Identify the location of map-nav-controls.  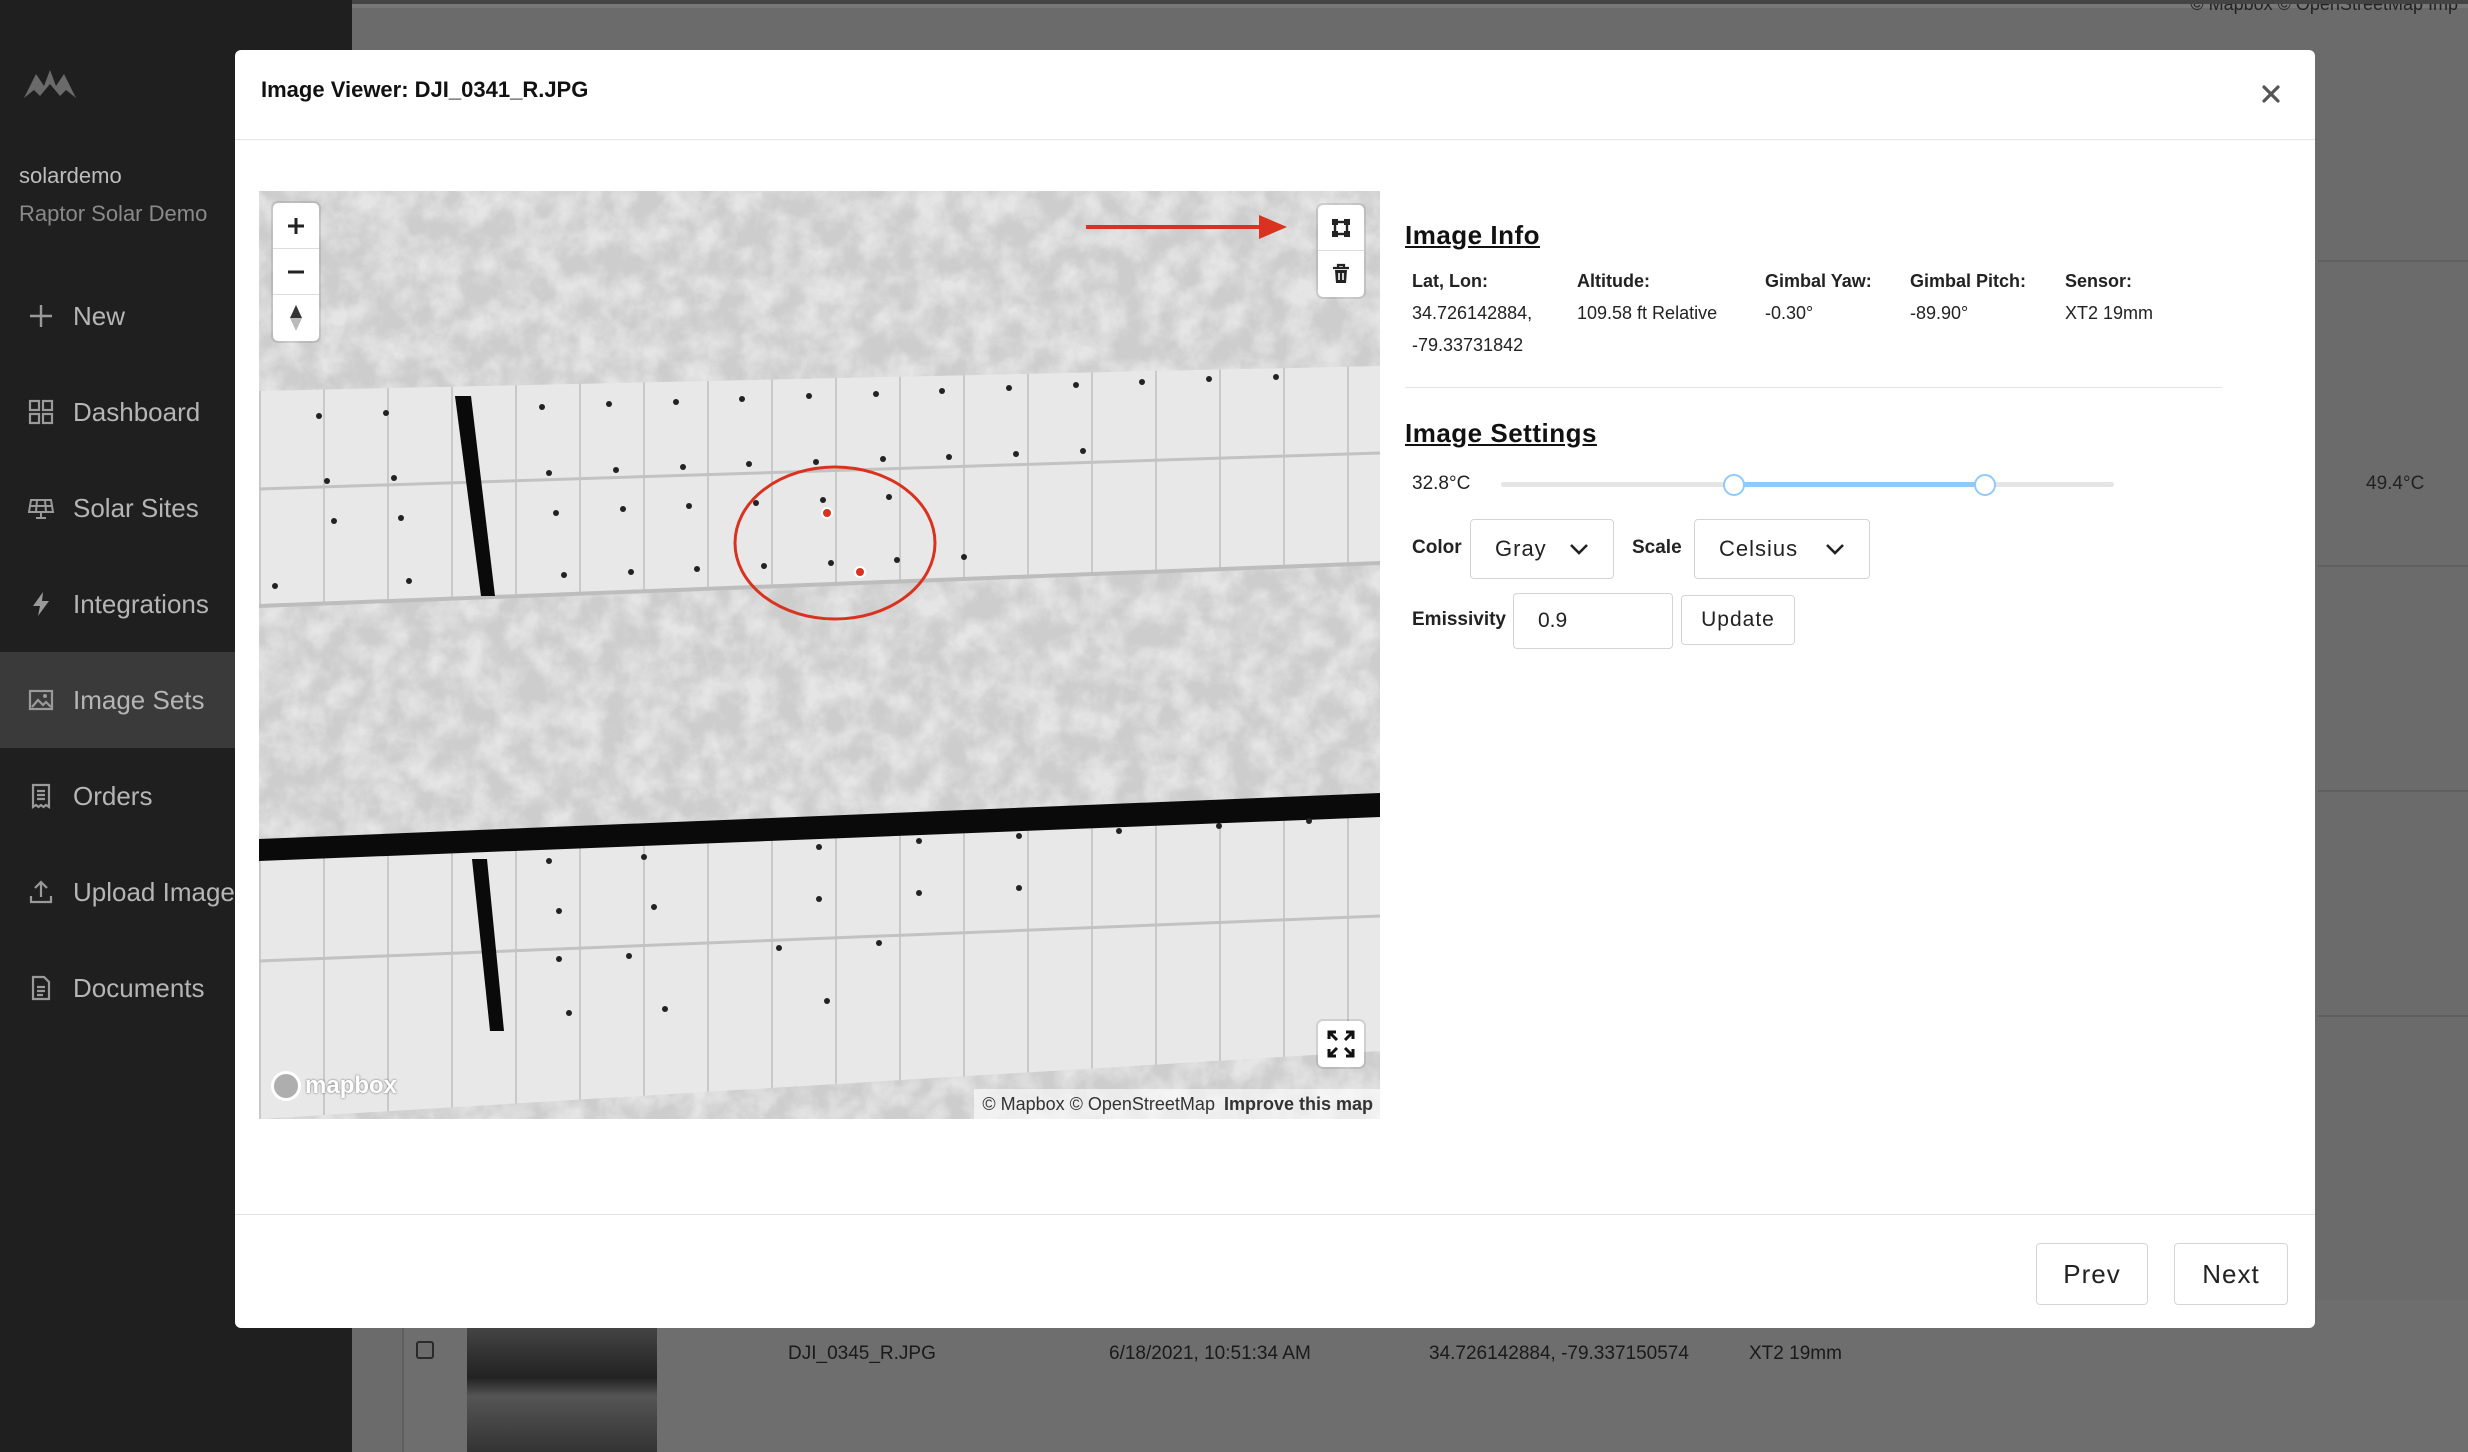
(296, 272).